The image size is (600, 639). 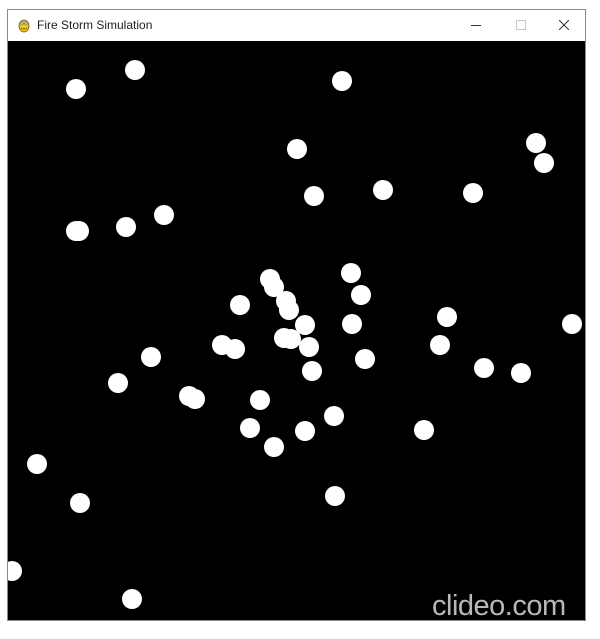 I want to click on pygame-snake-icon, so click(x=24, y=25).